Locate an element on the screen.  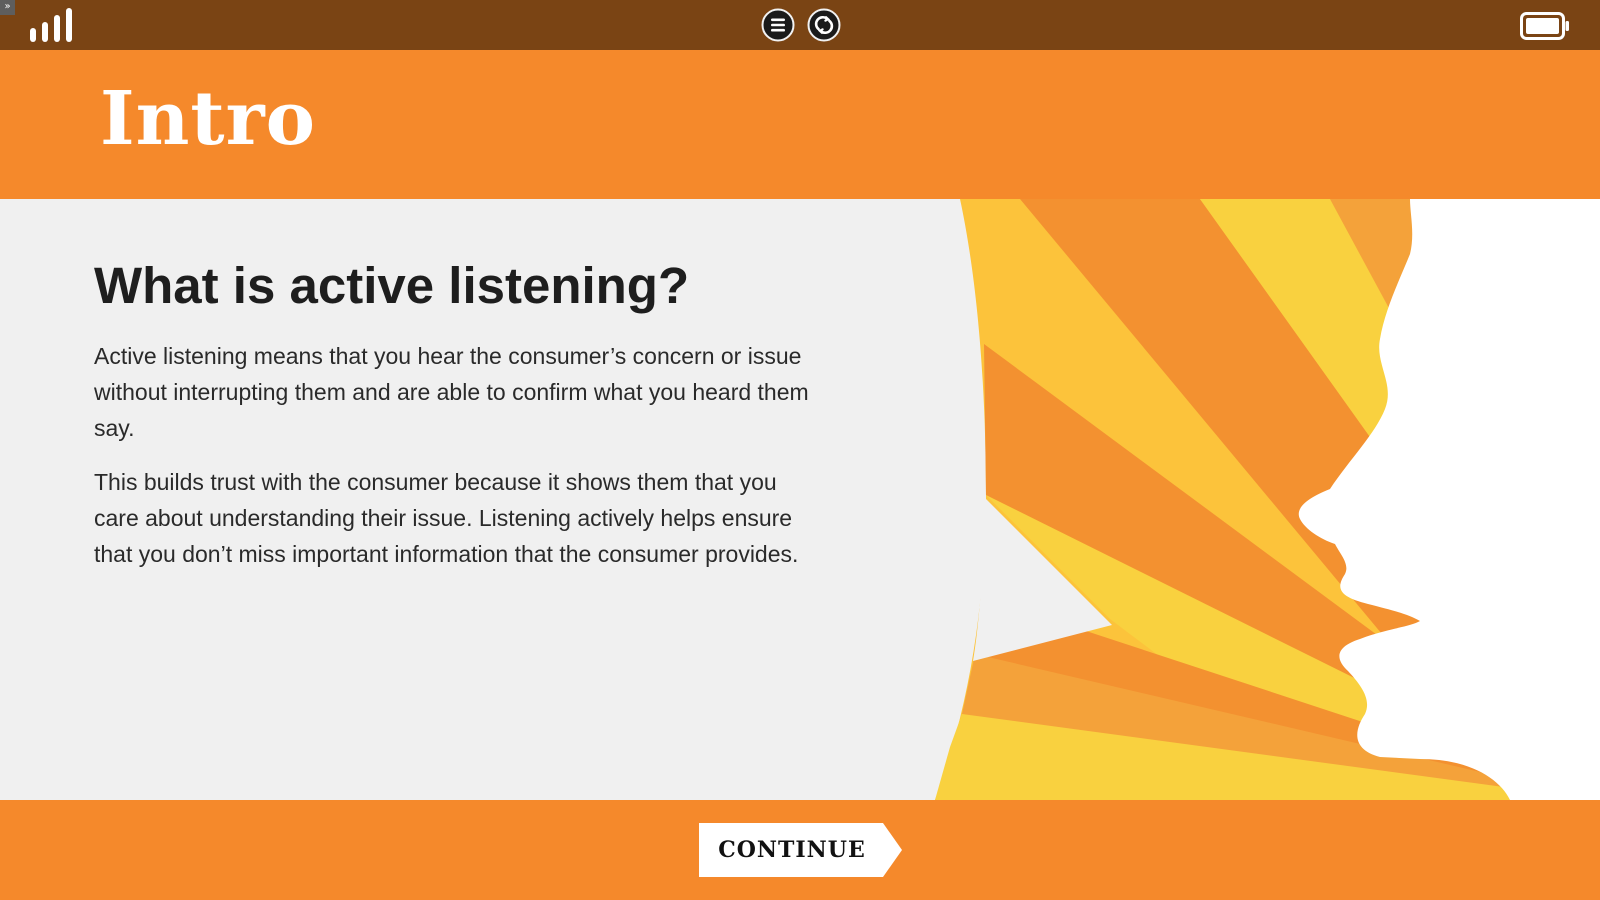
expand-icon: » is located at coordinates (7, 7).